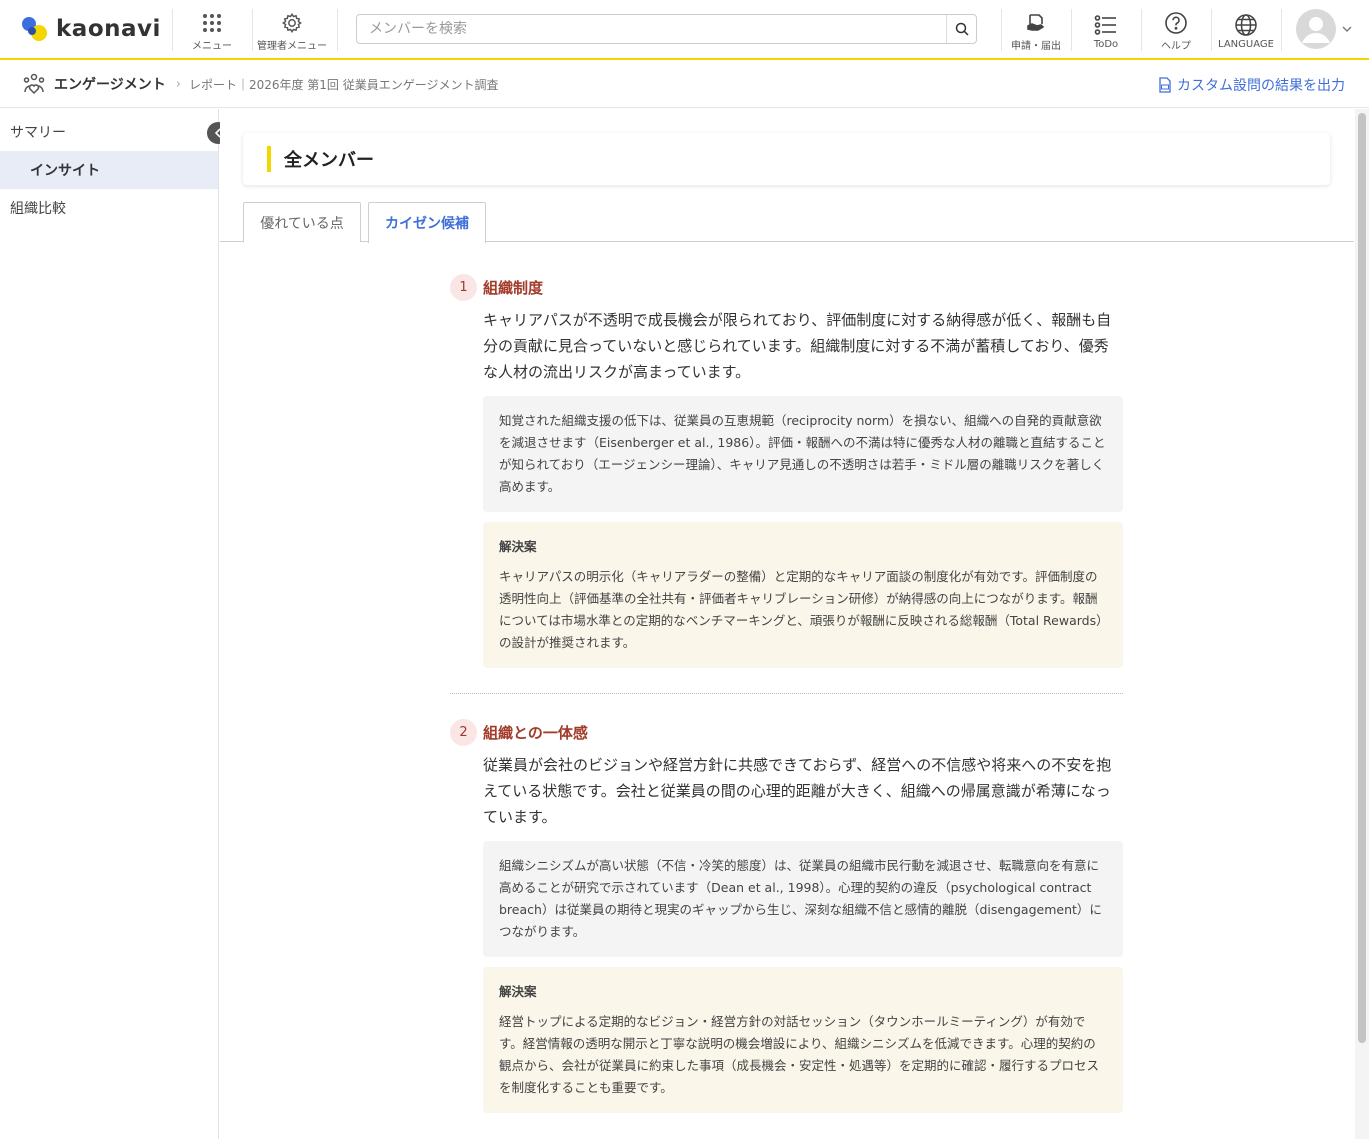 The width and height of the screenshot is (1369, 1139). Describe the element at coordinates (343, 84) in the screenshot. I see `breadcrumb-page: レポート｜2026年度 第1回 従業員エンゲージメント調査` at that location.